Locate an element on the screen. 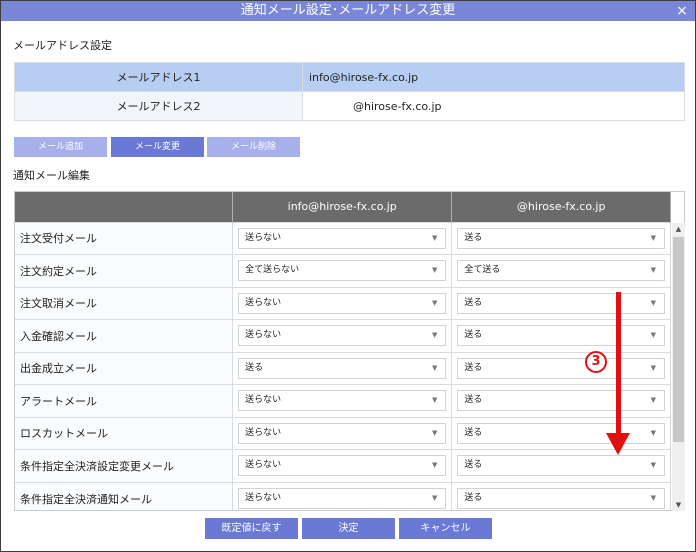 This screenshot has height=552, width=696. scroll-thumb is located at coordinates (678, 339).